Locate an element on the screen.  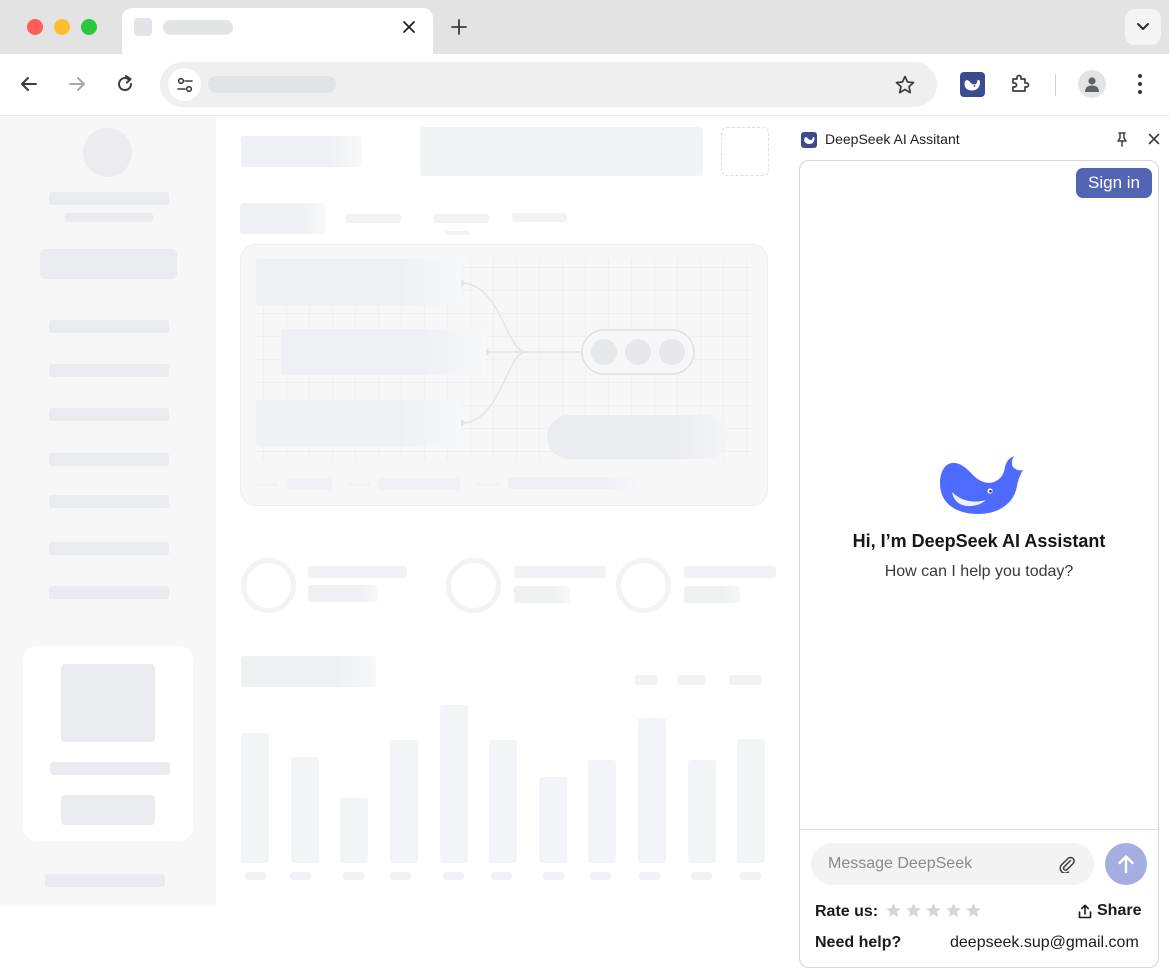
address-bar is located at coordinates (548, 84).